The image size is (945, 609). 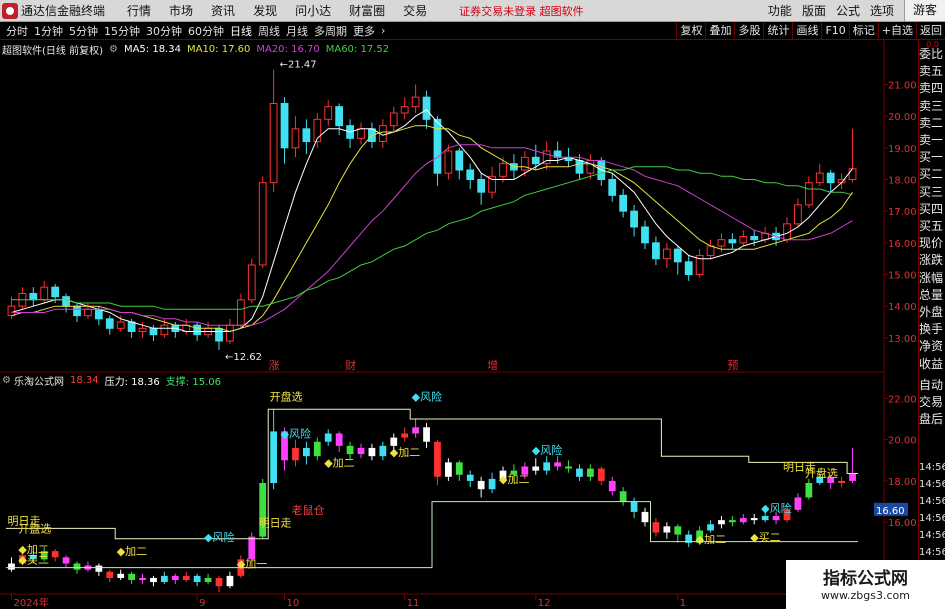 I want to click on panel-label: 买三, so click(x=932, y=192).